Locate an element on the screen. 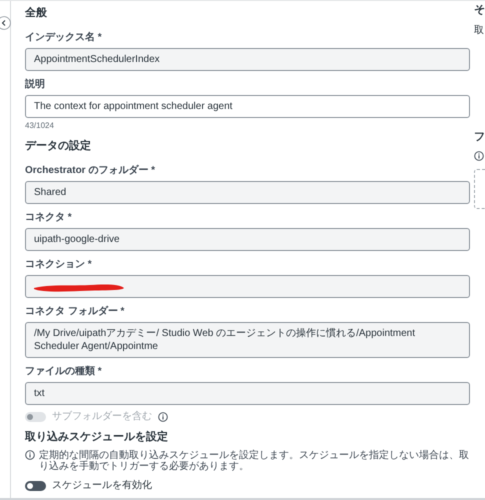 The width and height of the screenshot is (485, 500). input-field: The context for appointment scheduler agent is located at coordinates (247, 106).